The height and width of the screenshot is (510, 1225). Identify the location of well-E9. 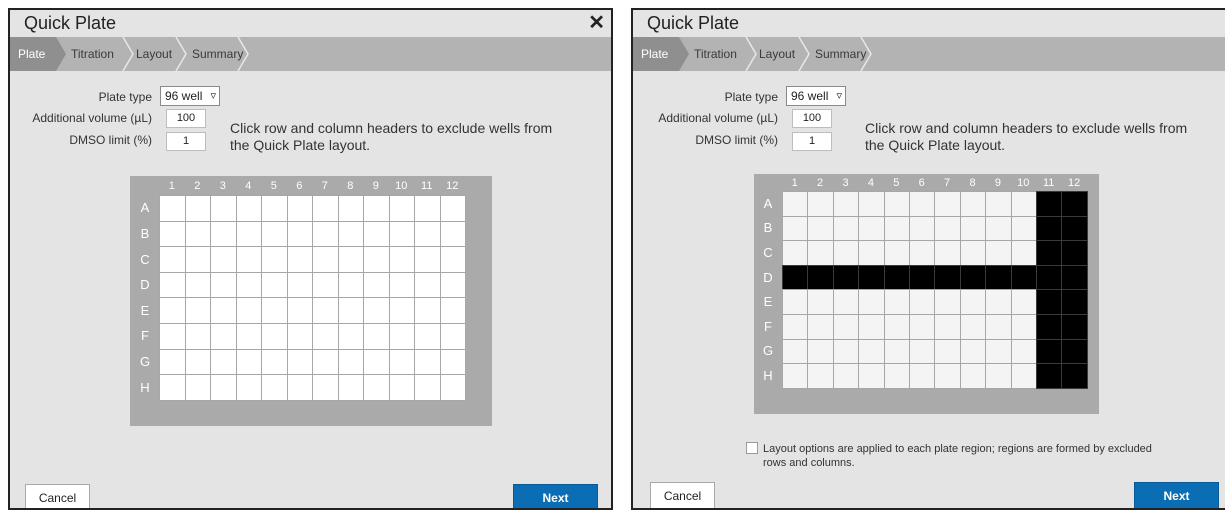
(376, 310).